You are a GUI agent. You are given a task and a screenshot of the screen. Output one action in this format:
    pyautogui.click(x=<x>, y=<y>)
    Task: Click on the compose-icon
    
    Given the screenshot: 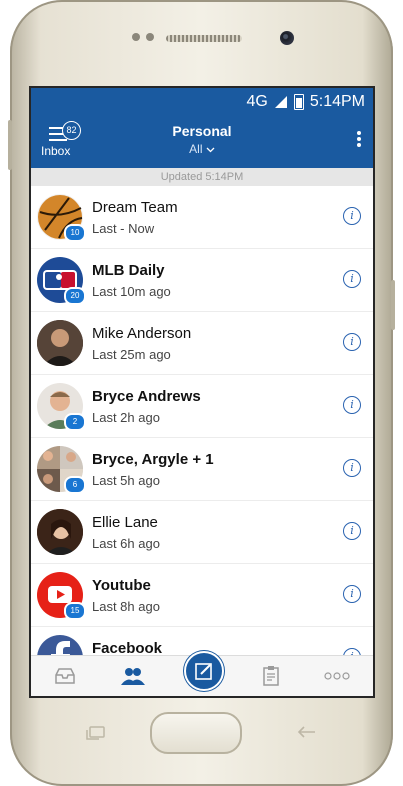 What is the action you would take?
    pyautogui.click(x=203, y=671)
    